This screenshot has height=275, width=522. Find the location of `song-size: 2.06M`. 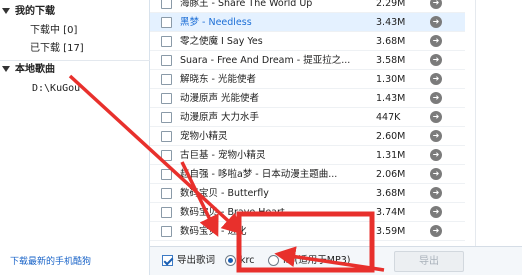

song-size: 2.06M is located at coordinates (391, 174).